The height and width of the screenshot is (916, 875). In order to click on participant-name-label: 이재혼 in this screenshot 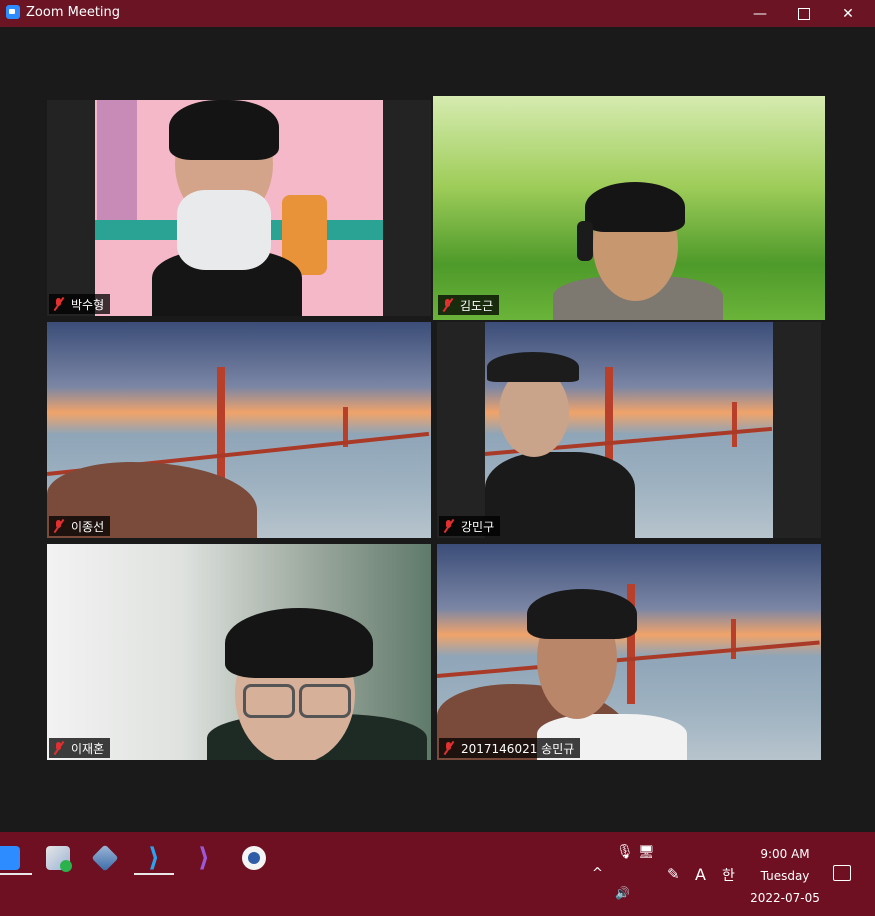, I will do `click(80, 748)`.